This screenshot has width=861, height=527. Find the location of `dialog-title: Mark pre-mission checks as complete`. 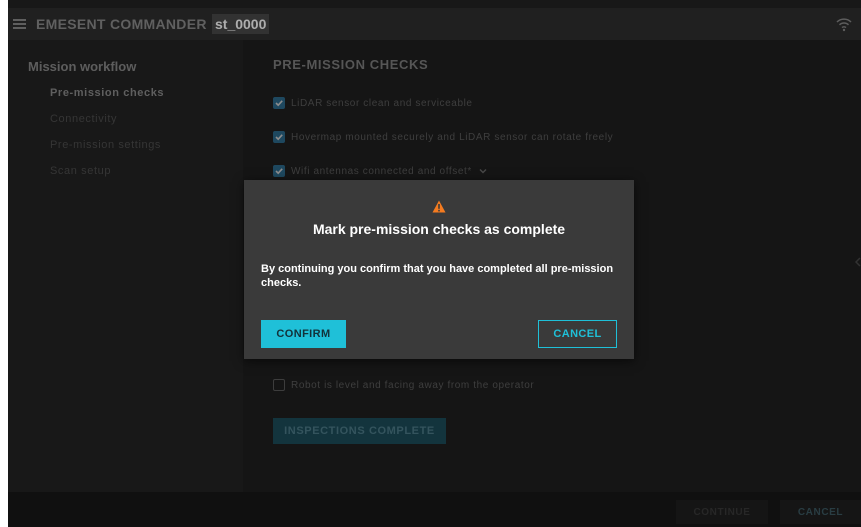

dialog-title: Mark pre-mission checks as complete is located at coordinates (439, 229).